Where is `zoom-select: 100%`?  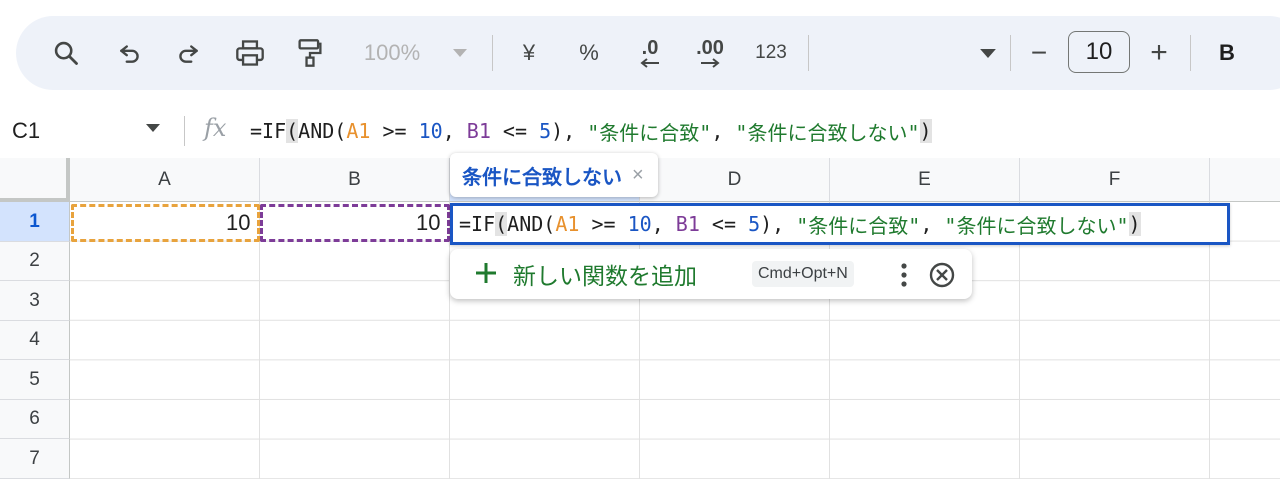
zoom-select: 100% is located at coordinates (392, 53).